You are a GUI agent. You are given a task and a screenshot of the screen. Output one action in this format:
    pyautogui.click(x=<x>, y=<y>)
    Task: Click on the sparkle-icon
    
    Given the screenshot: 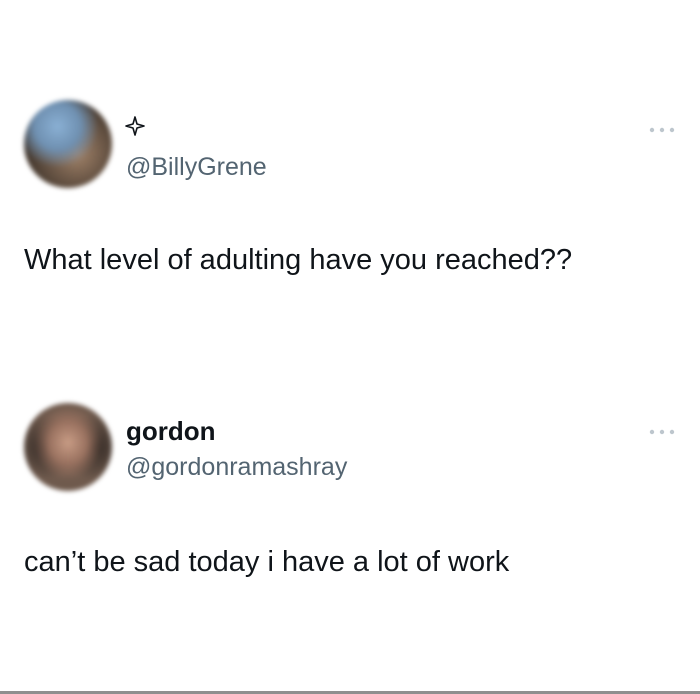 What is the action you would take?
    pyautogui.click(x=135, y=126)
    